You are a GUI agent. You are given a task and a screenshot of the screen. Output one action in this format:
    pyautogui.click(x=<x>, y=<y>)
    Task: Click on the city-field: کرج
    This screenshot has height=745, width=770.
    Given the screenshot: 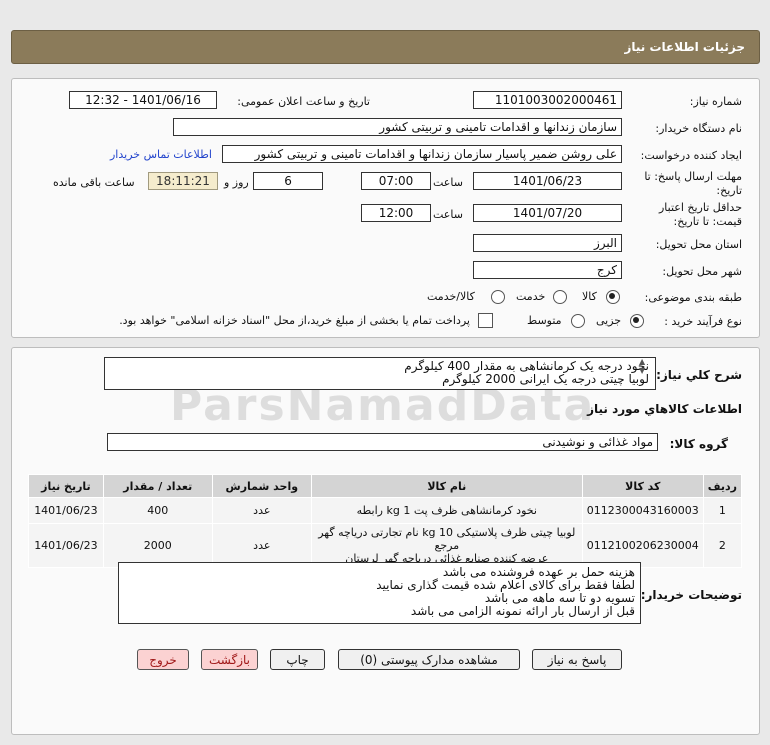 What is the action you would take?
    pyautogui.click(x=547, y=270)
    